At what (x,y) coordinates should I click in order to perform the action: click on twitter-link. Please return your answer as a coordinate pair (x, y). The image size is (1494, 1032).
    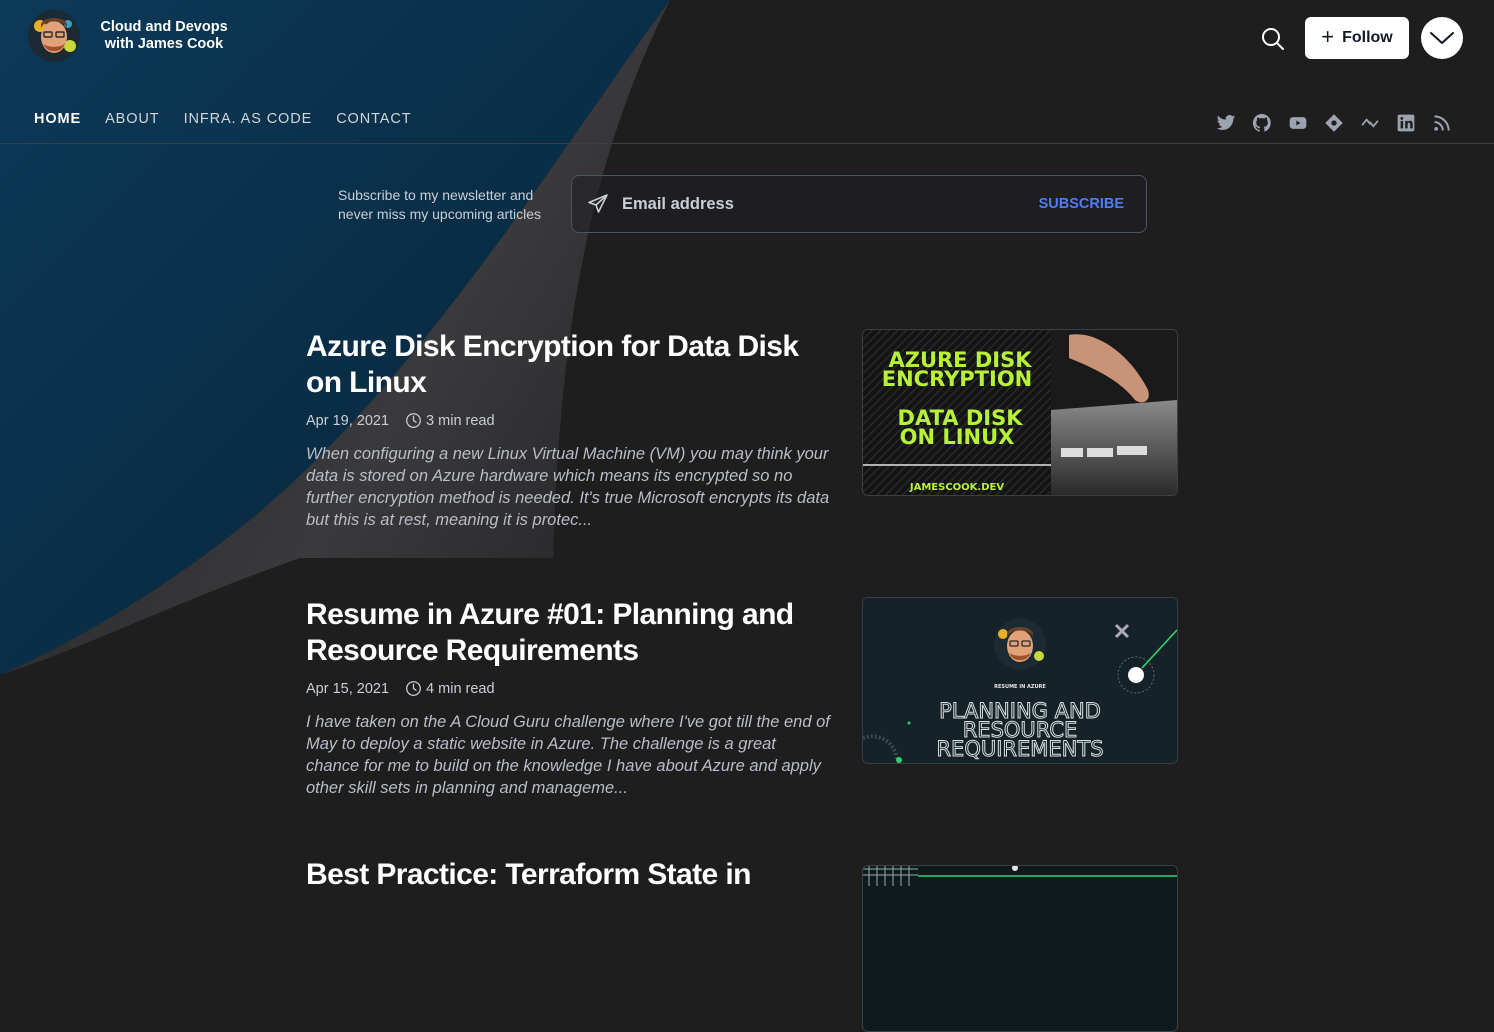
    Looking at the image, I should click on (1226, 123).